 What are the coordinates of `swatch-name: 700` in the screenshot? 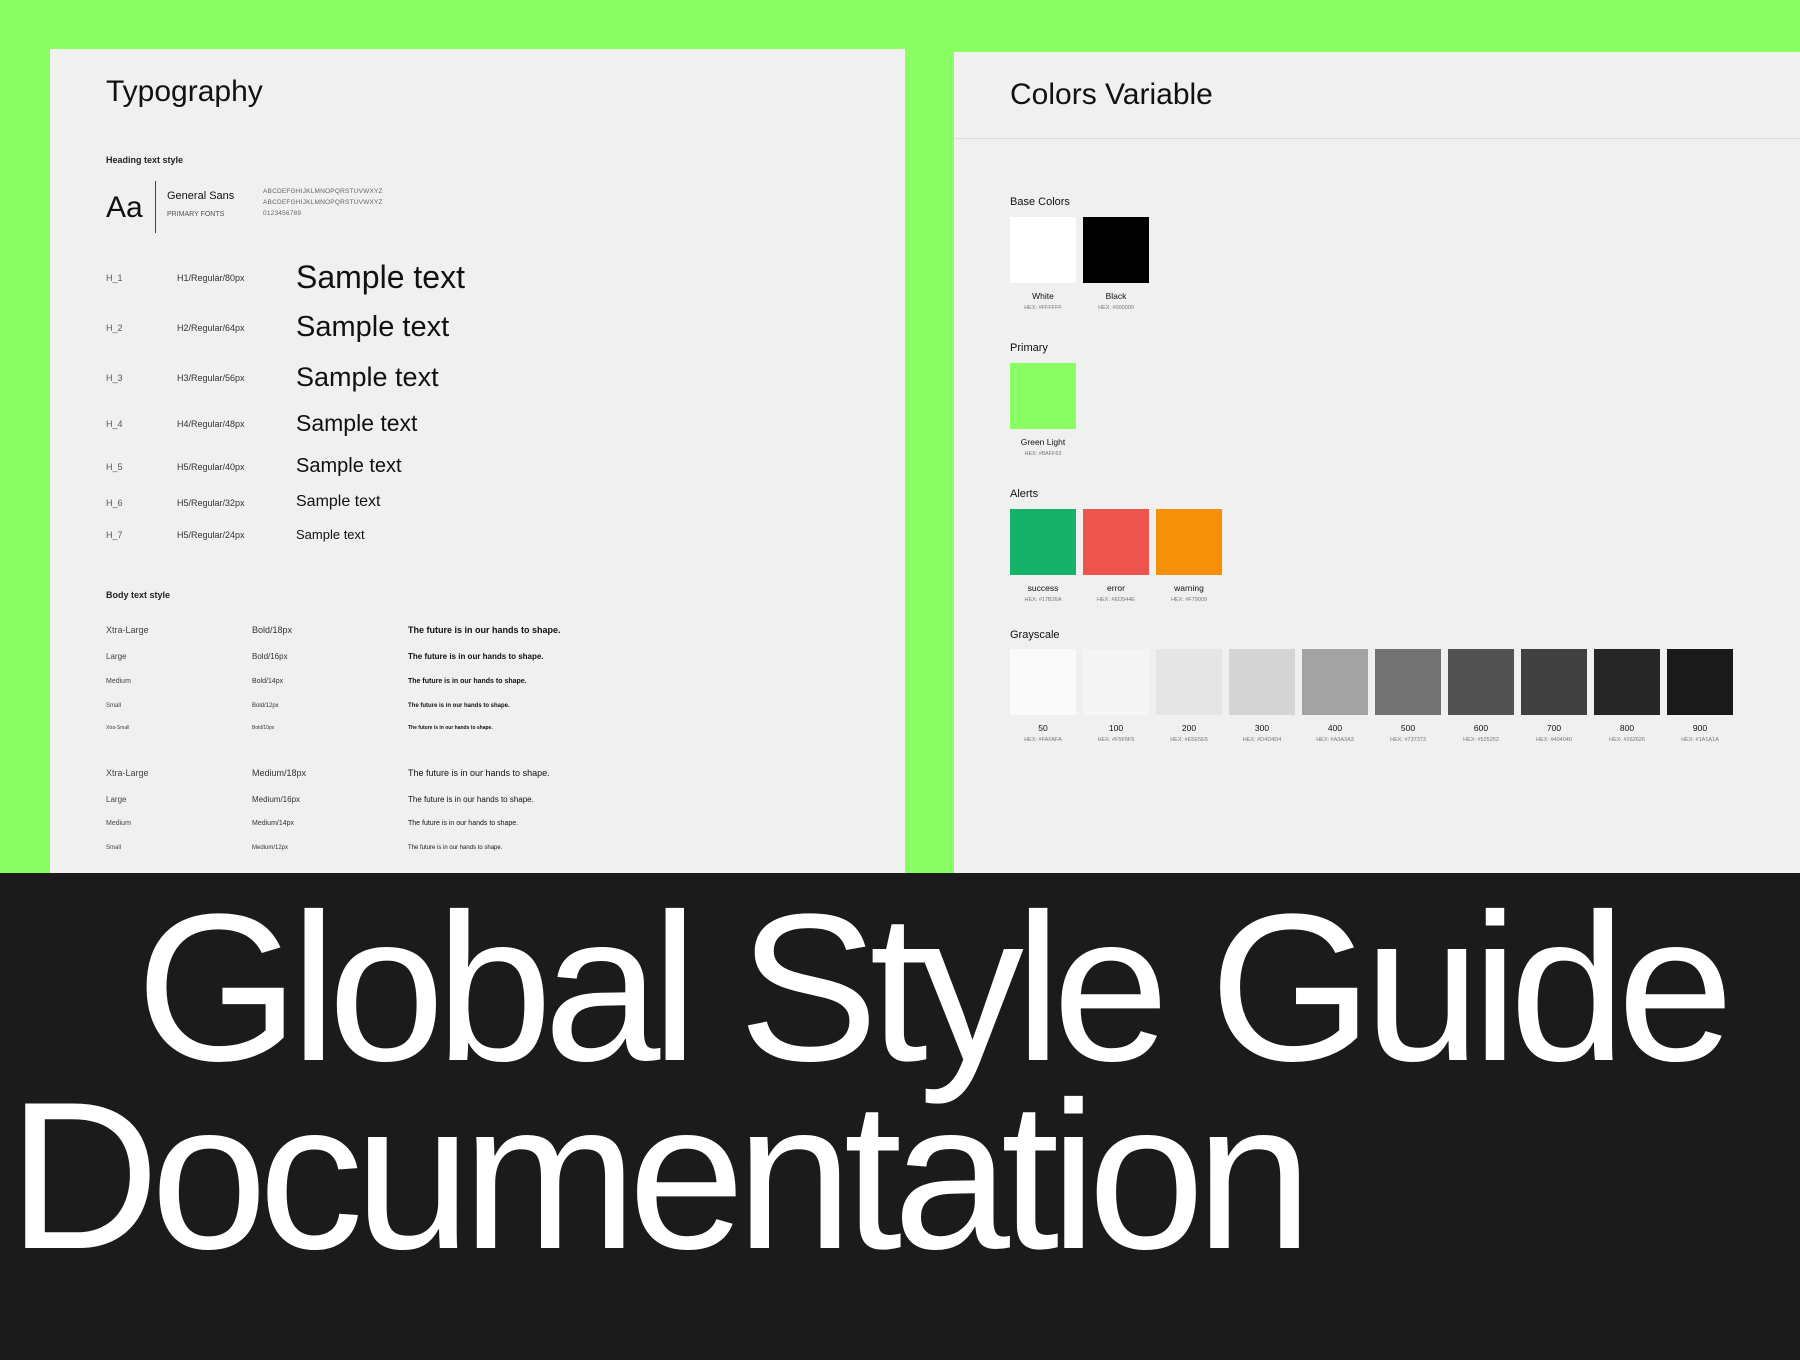 It's located at (1554, 728).